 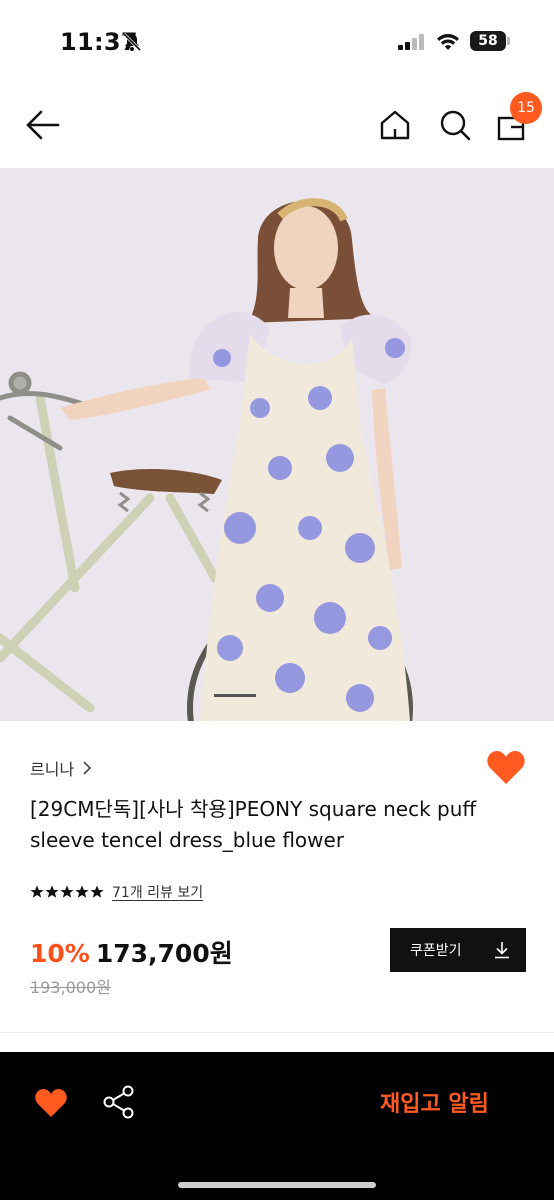 What do you see at coordinates (132, 42) in the screenshot?
I see `bell-off-icon` at bounding box center [132, 42].